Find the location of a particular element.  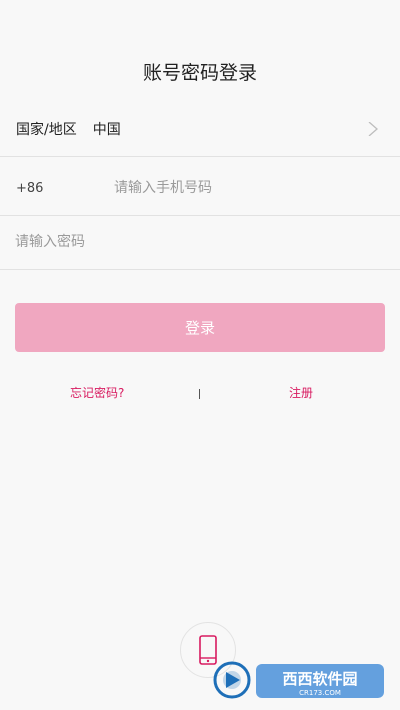

register-link: 注册 is located at coordinates (301, 392).